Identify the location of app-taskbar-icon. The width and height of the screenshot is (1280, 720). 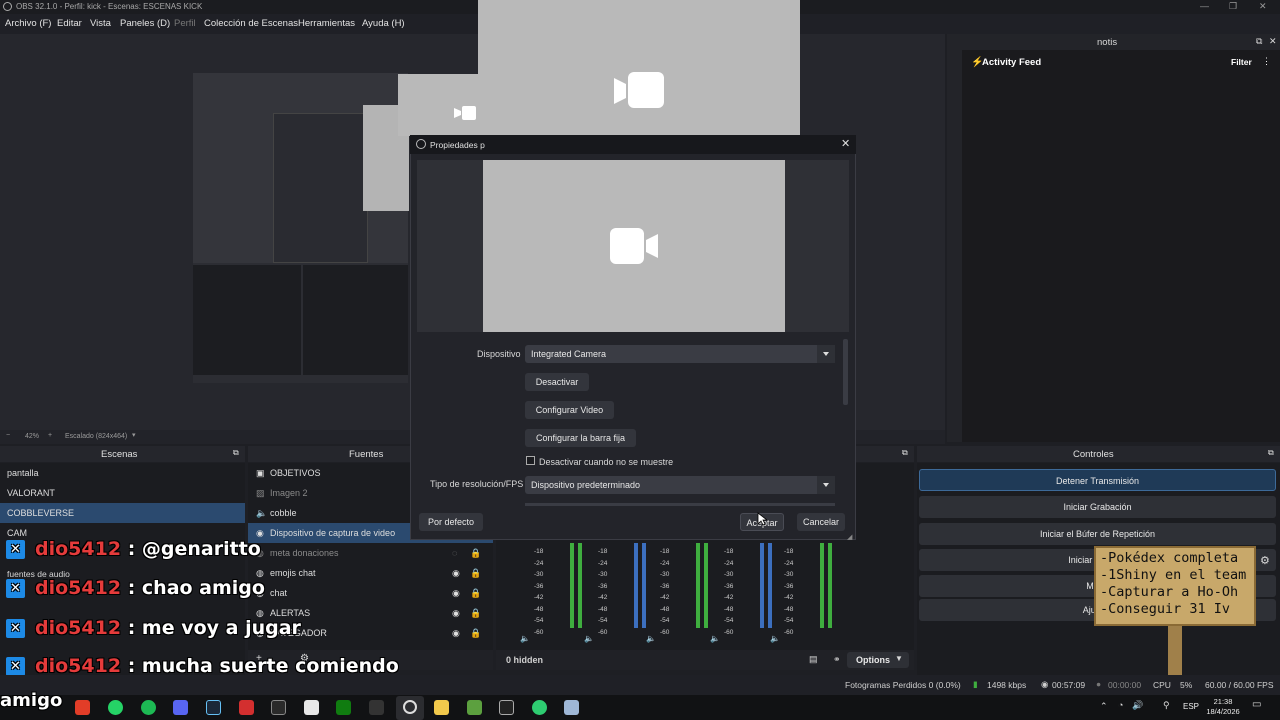
(376, 707).